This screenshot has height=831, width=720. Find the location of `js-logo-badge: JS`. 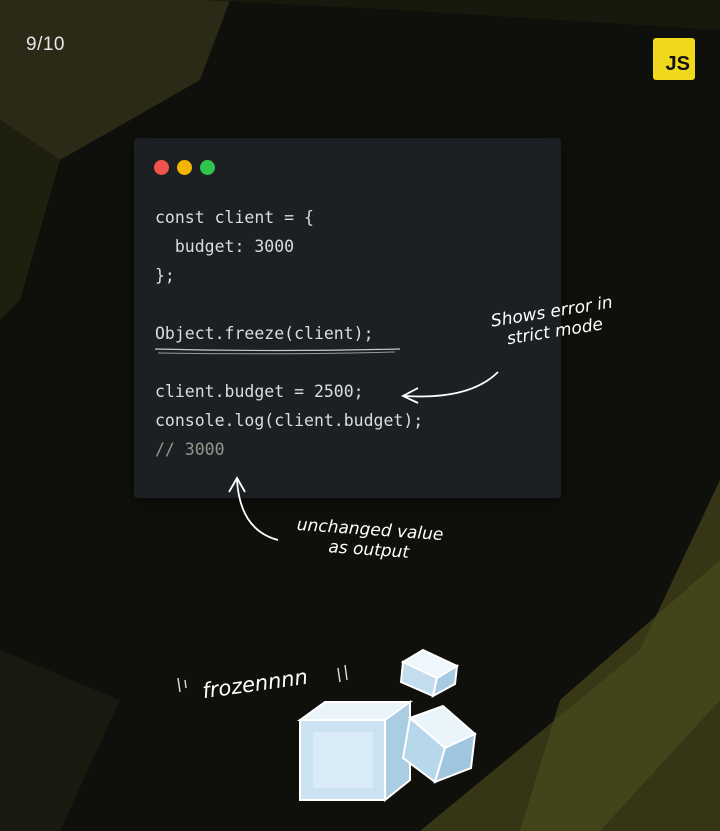

js-logo-badge: JS is located at coordinates (674, 59).